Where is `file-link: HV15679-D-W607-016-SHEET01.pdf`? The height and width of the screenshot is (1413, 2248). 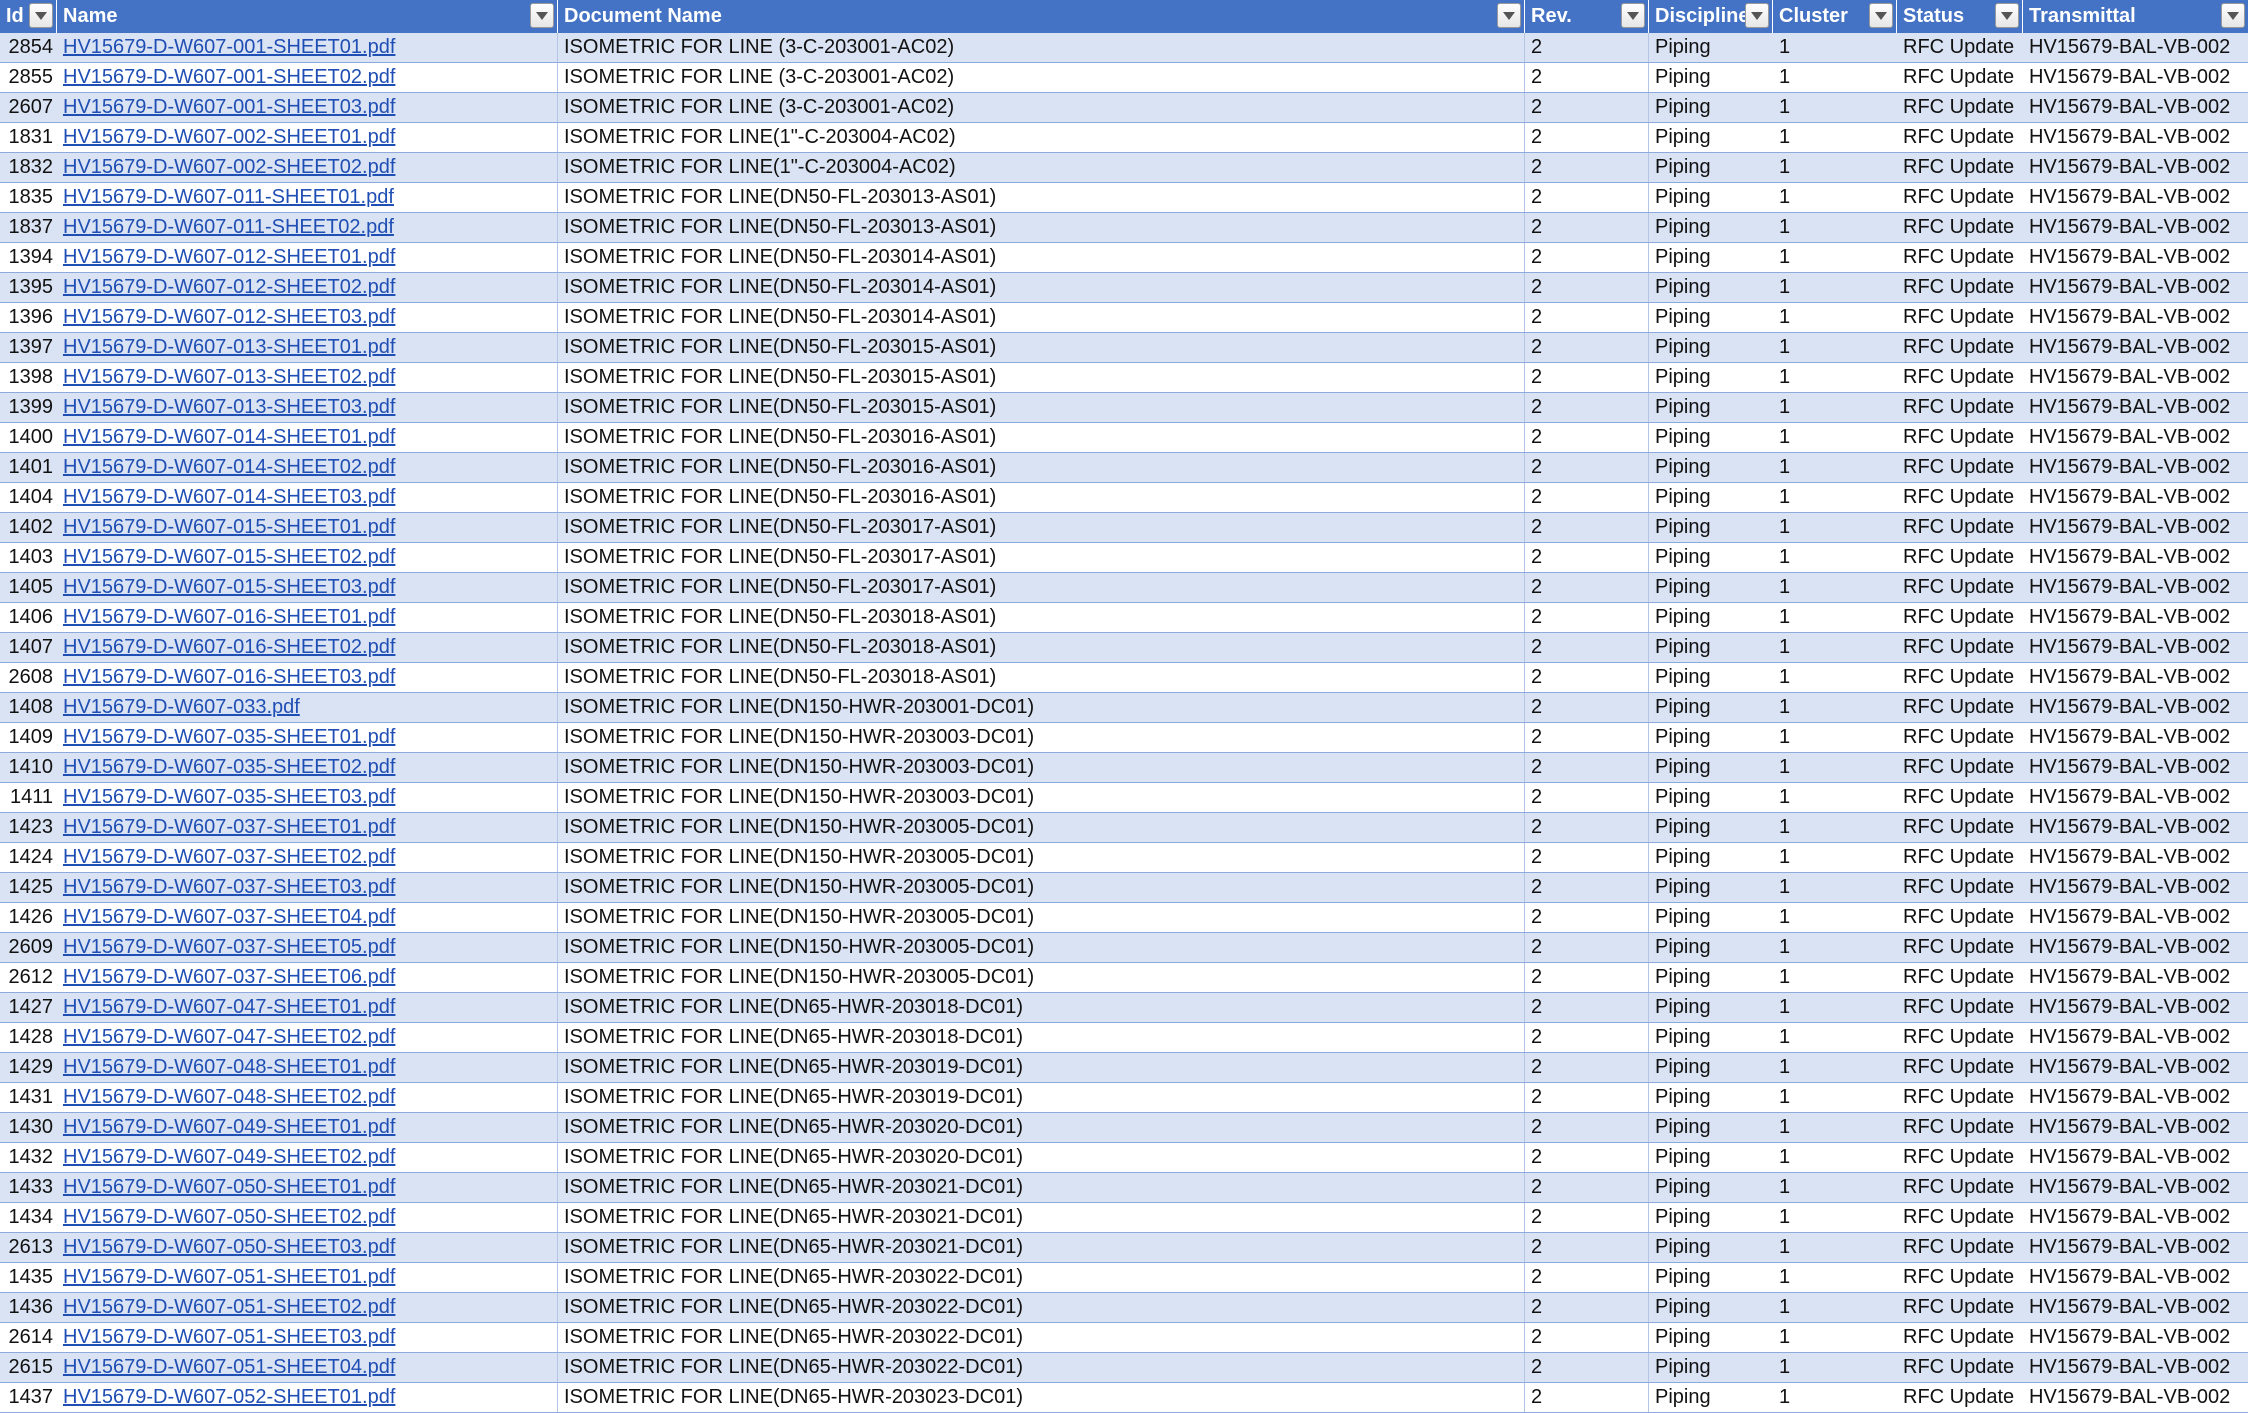 file-link: HV15679-D-W607-016-SHEET01.pdf is located at coordinates (229, 617).